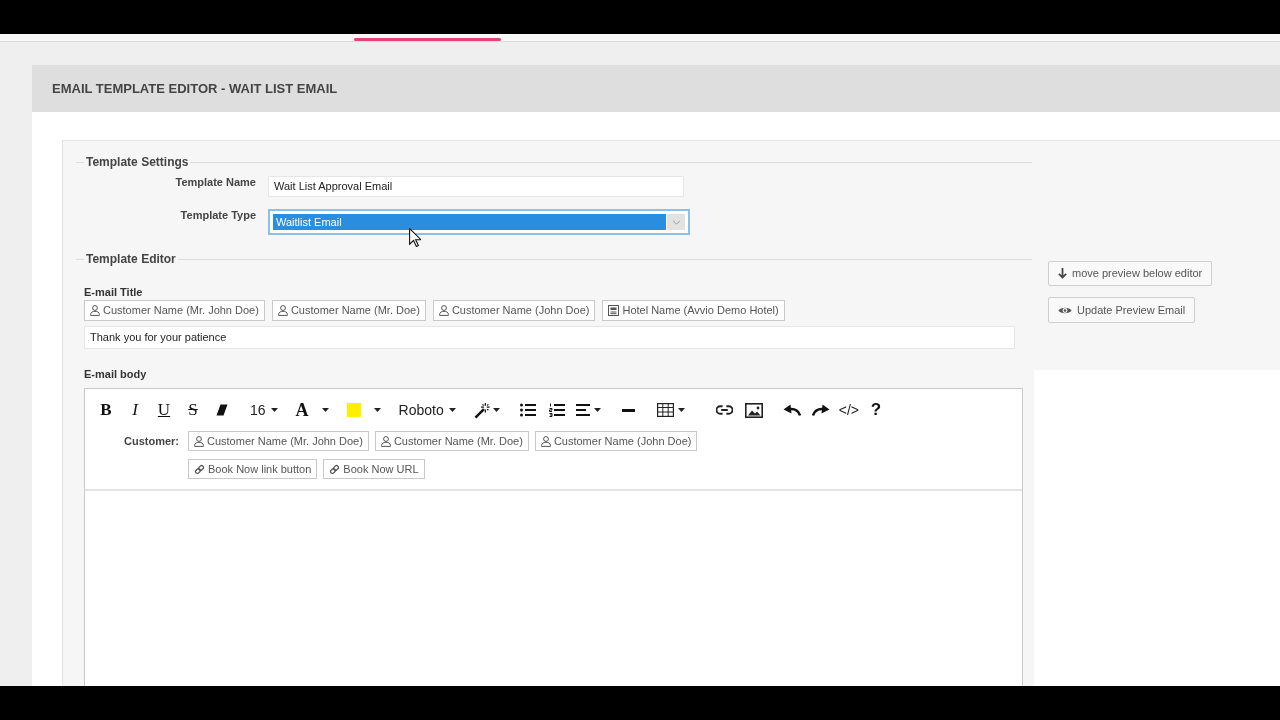 The image size is (1280, 720). I want to click on merge-field-button: Book Now URL, so click(374, 469).